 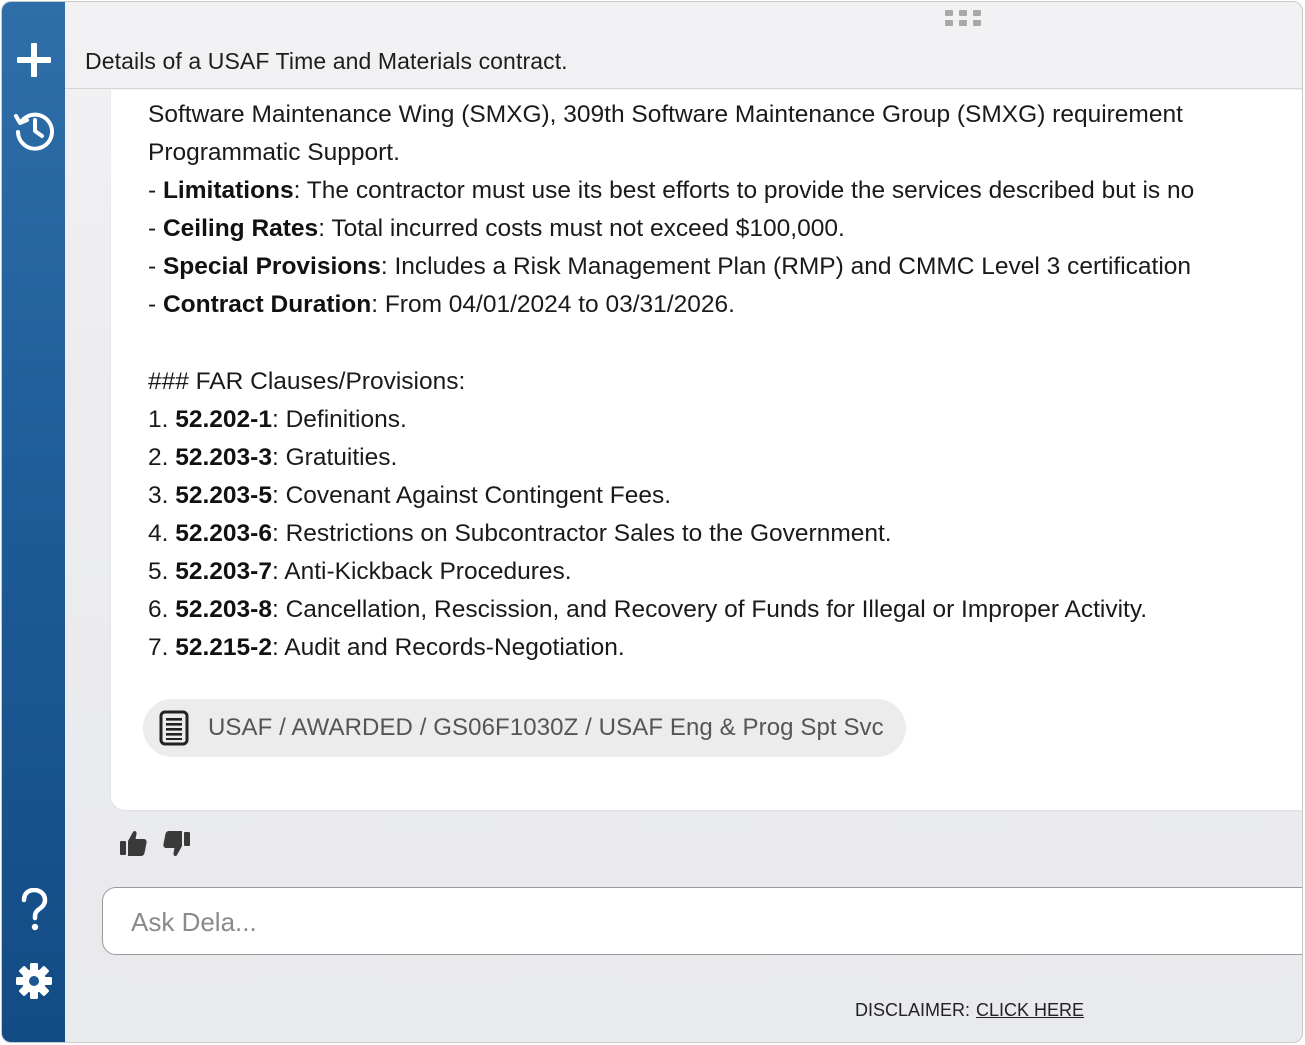 I want to click on history-button, so click(x=33, y=130).